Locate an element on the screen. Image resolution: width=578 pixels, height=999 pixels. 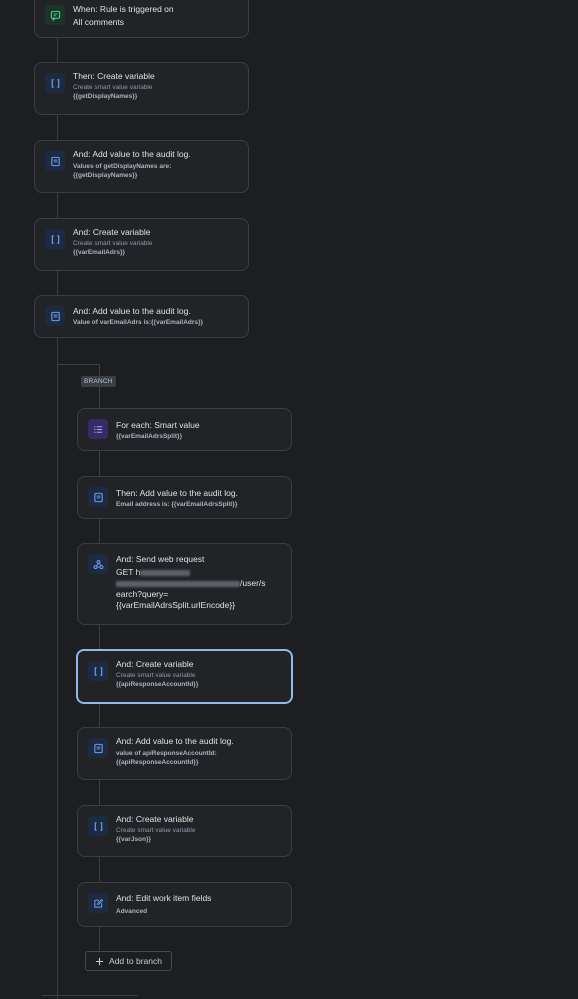
step-detail-line1: value of apiResponseAccountId: is located at coordinates (166, 753).